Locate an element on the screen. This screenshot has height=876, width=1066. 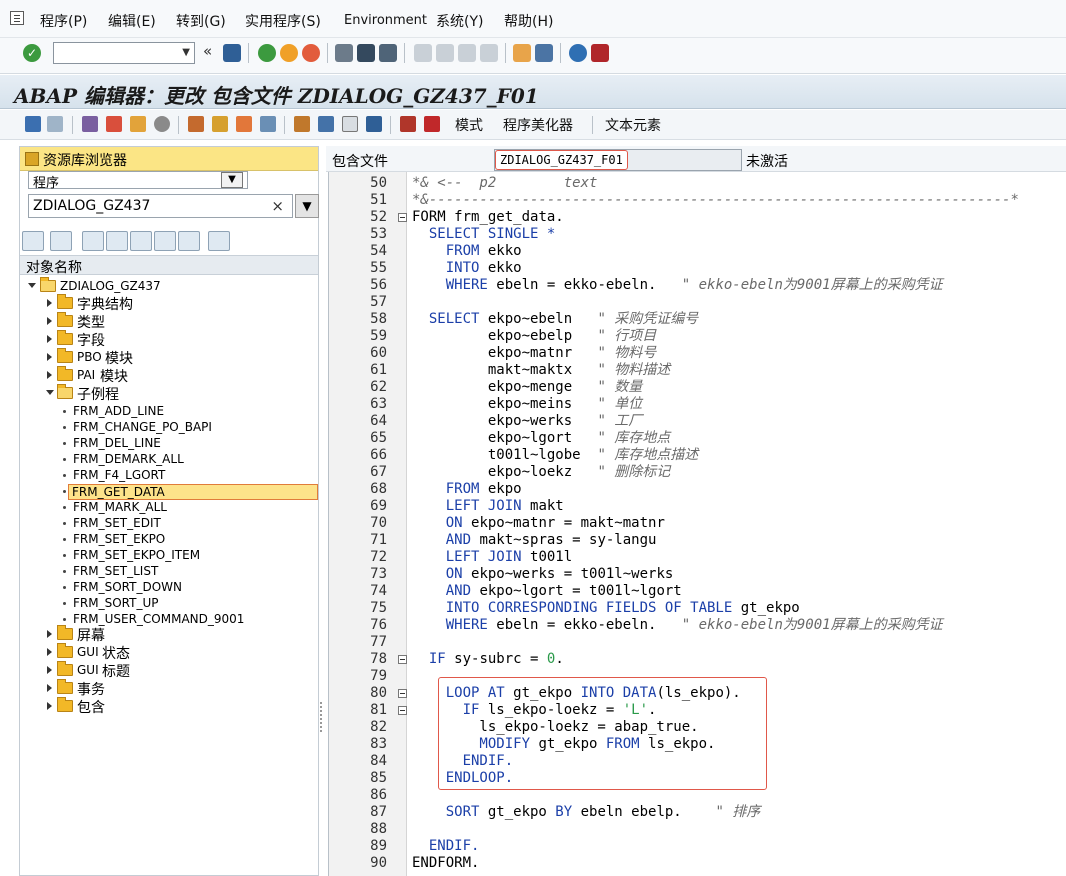
pattern-icon is located at coordinates (326, 124).